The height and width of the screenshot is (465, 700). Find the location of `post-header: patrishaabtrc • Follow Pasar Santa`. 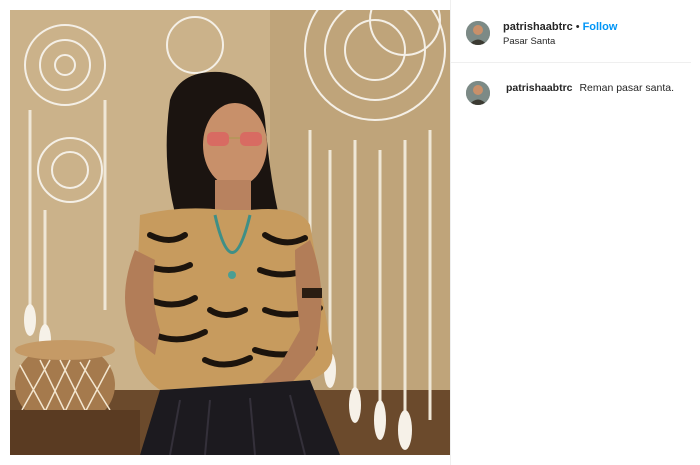

post-header: patrishaabtrc • Follow Pasar Santa is located at coordinates (571, 31).